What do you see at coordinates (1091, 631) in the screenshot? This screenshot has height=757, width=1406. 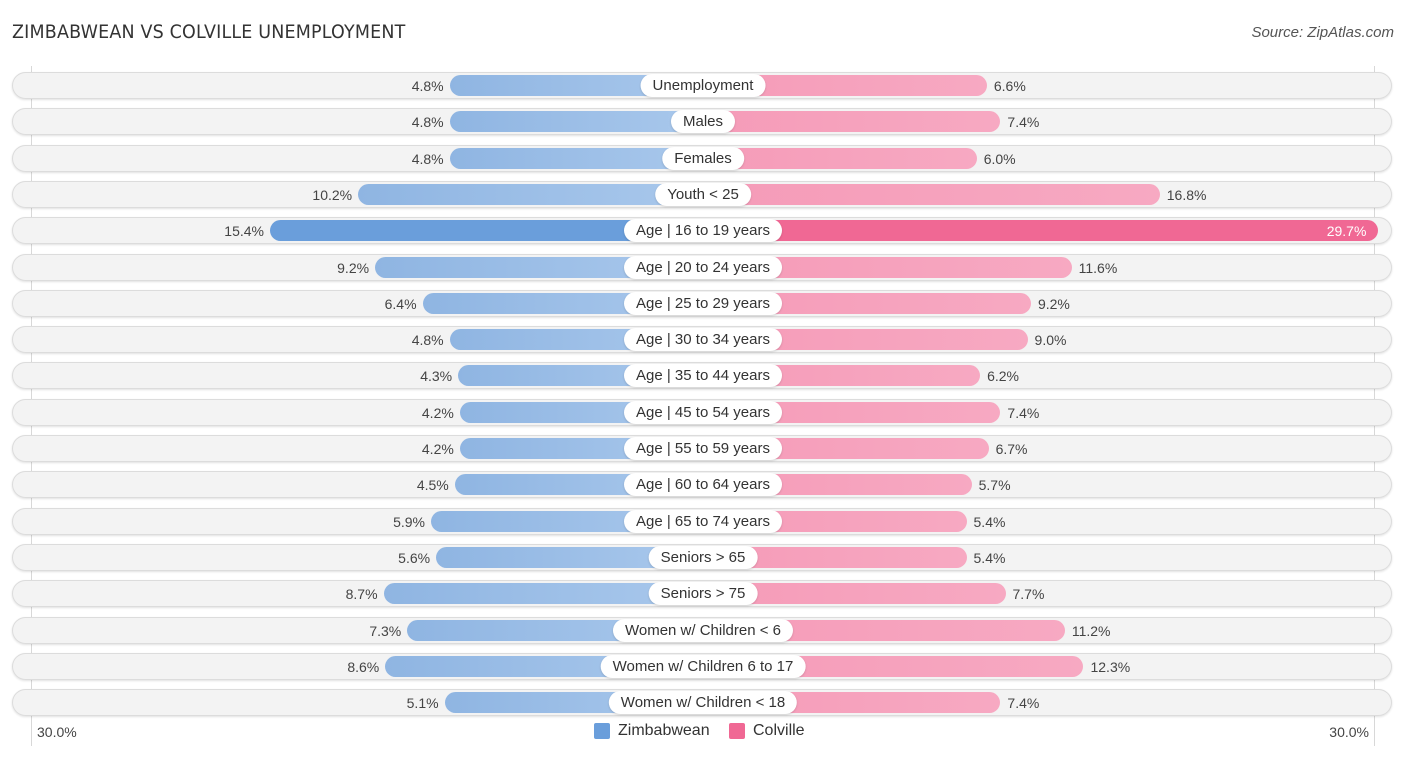 I see `value-label-colville: 11.2%` at bounding box center [1091, 631].